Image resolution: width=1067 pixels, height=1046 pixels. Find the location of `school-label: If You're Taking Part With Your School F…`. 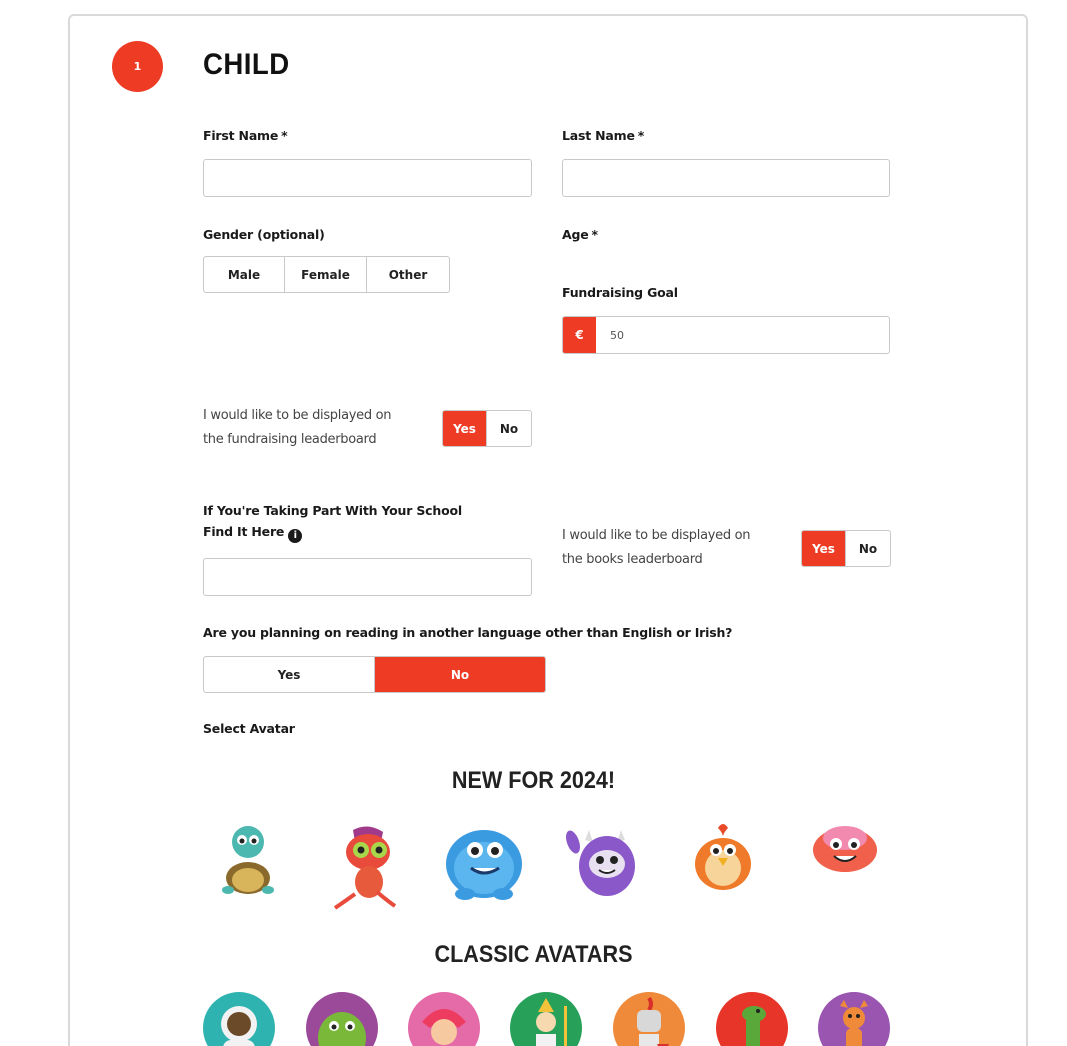

school-label: If You're Taking Part With Your School F… is located at coordinates (332, 523).